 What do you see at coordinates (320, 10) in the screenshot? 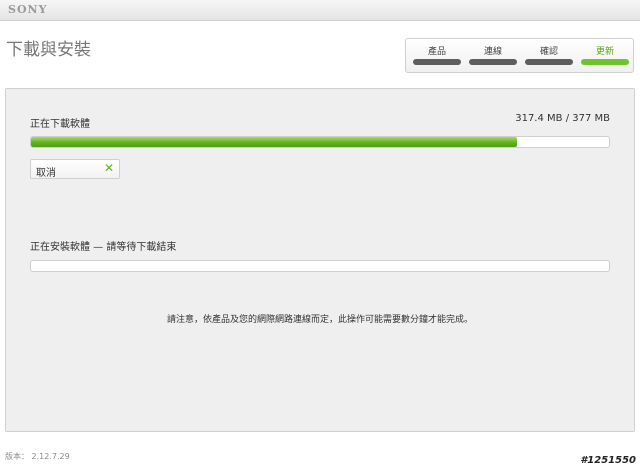
I see `title-bar: SONY` at bounding box center [320, 10].